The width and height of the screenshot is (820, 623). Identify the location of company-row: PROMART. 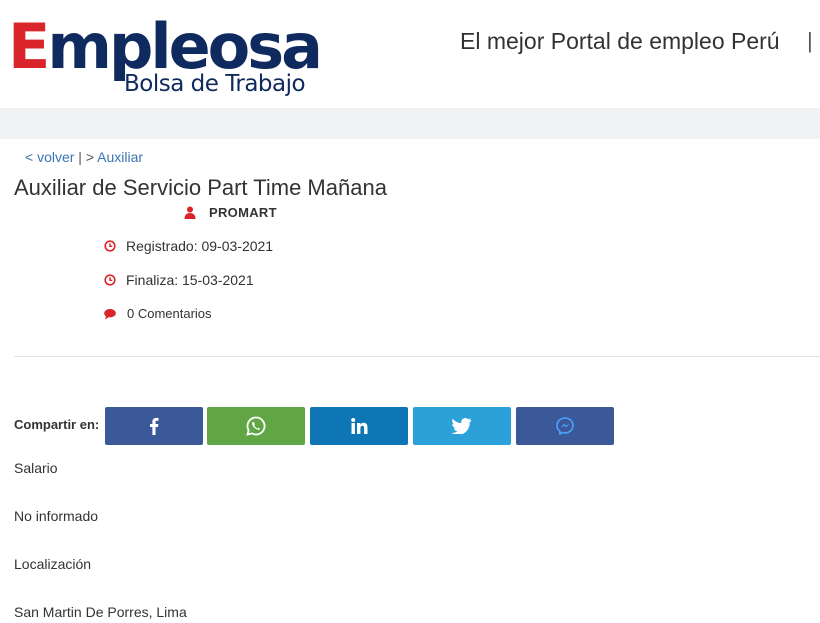
(230, 212).